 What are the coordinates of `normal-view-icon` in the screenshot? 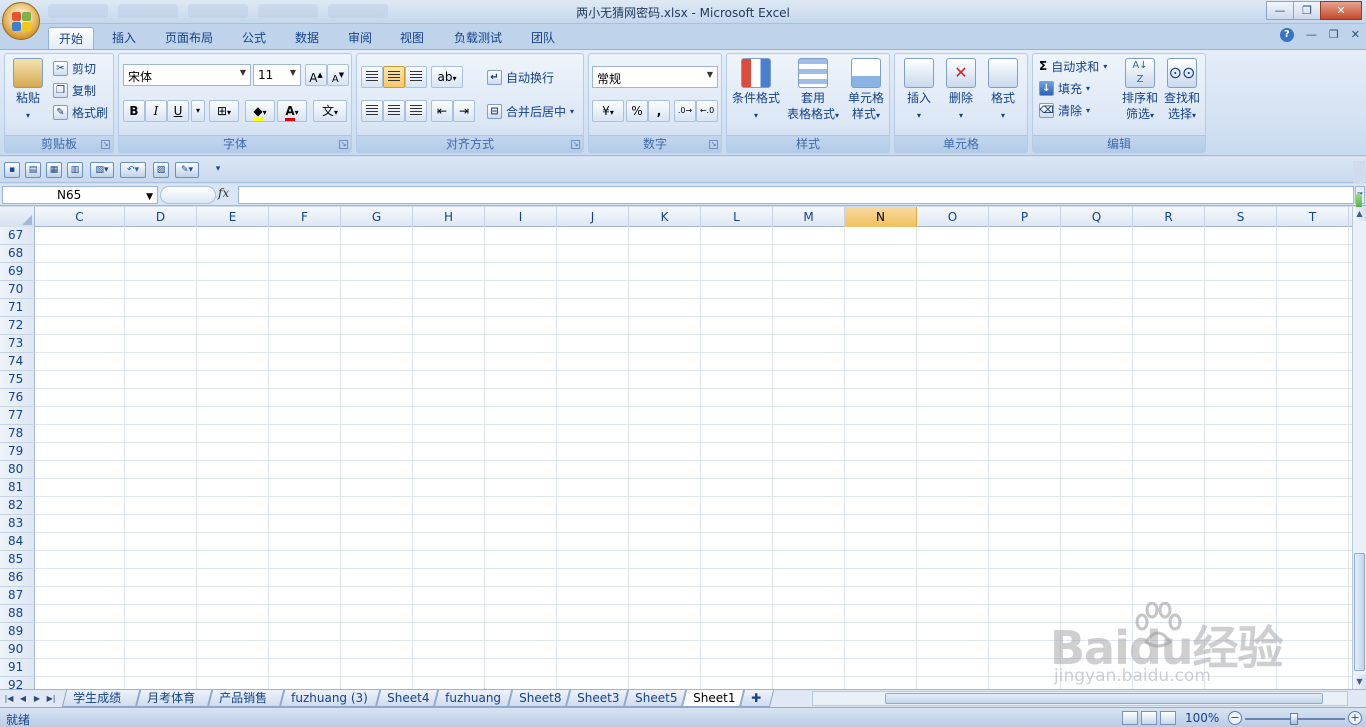 It's located at (1130, 718).